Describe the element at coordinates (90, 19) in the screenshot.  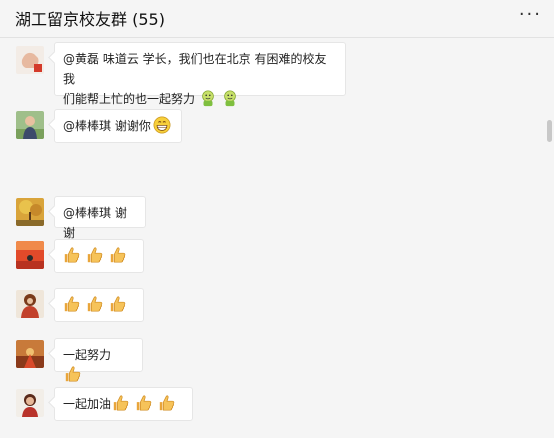
I see `chat-title: 湖工留京校友群 (55)` at that location.